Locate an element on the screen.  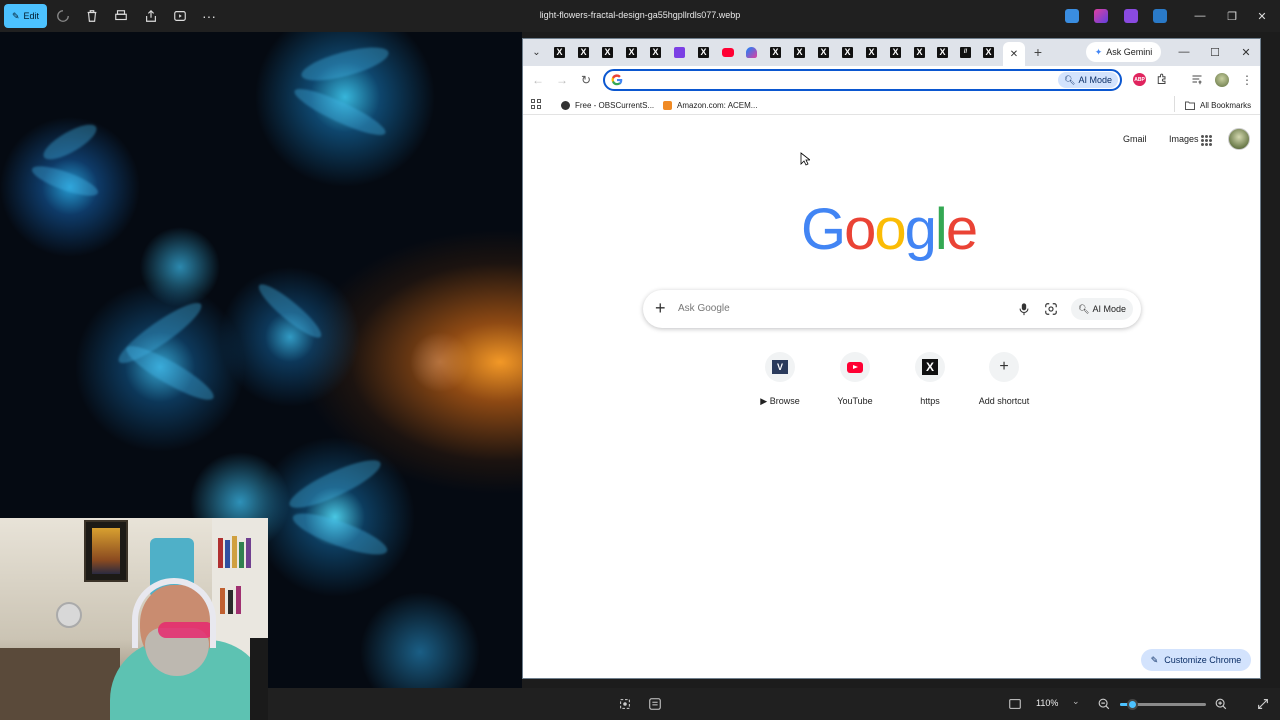
chrome-minimize-button: — is located at coordinates (1184, 52).